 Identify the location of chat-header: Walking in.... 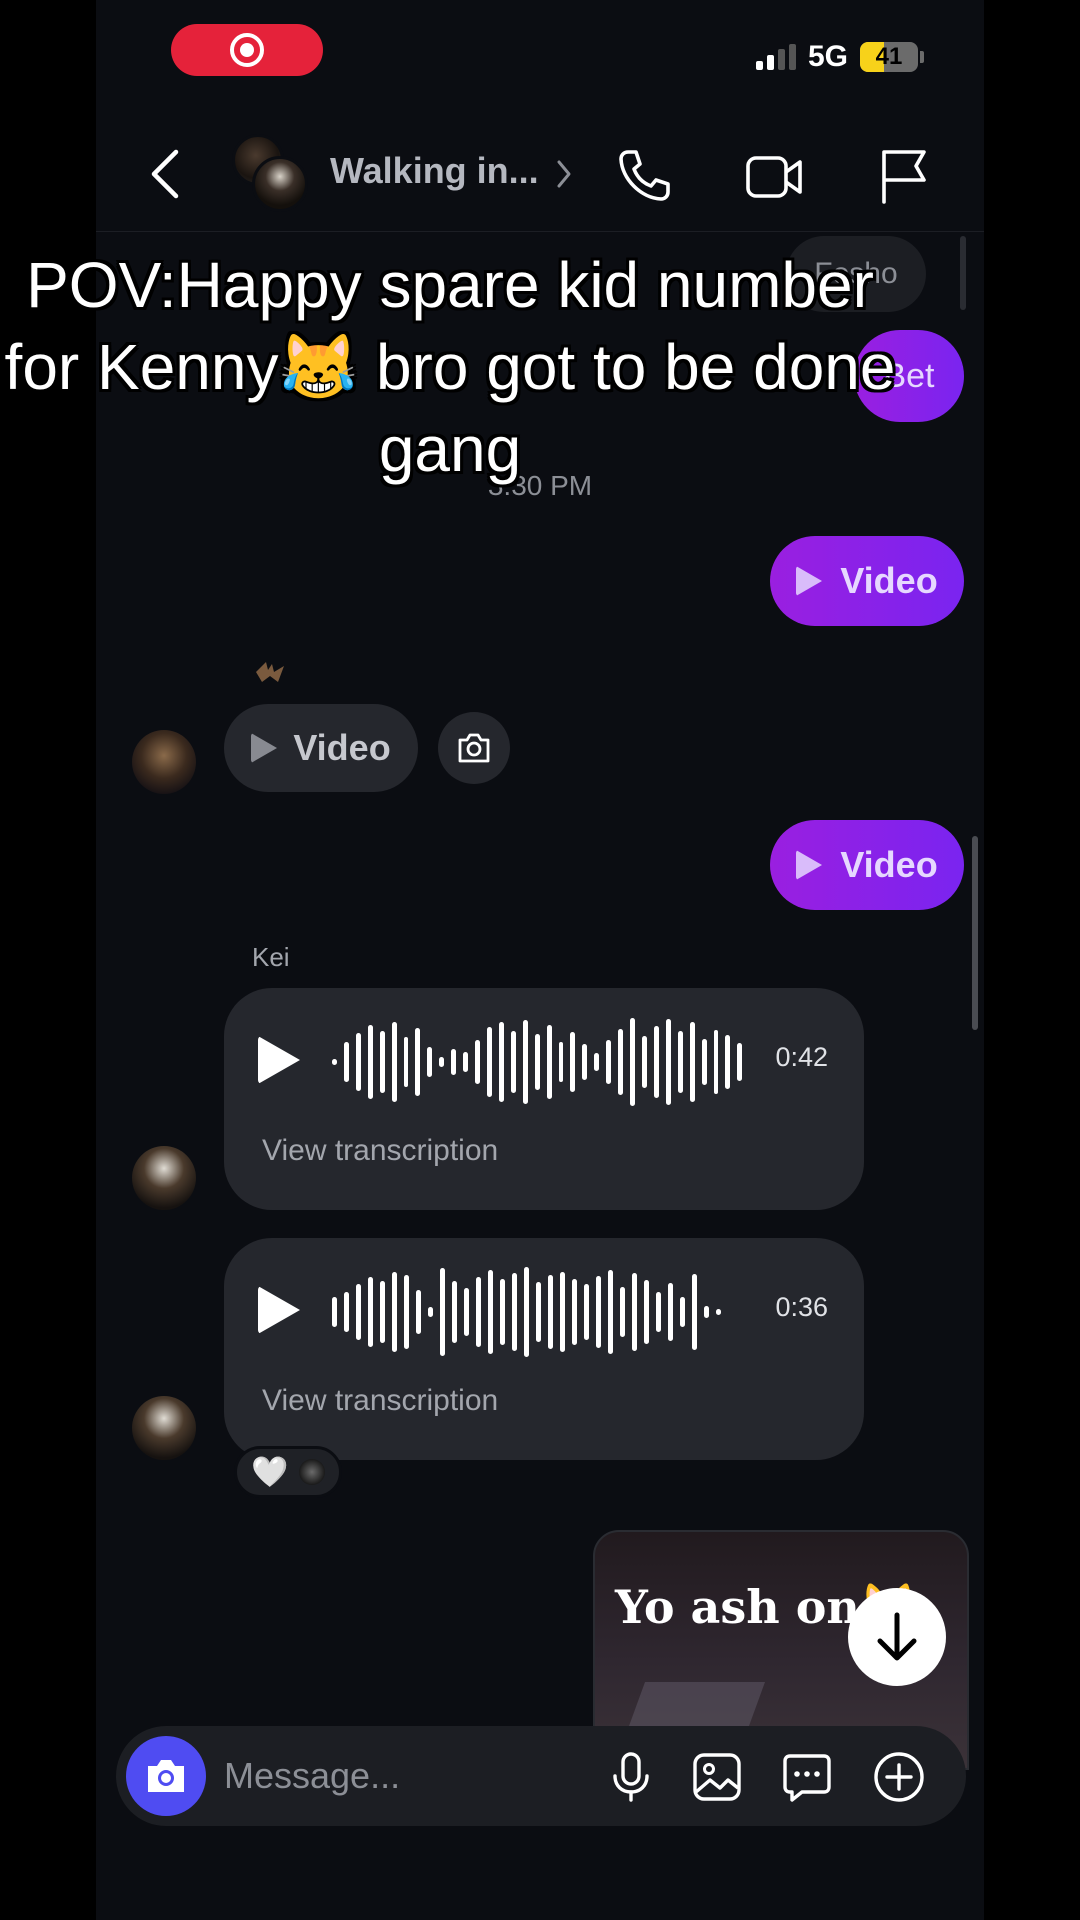
(540, 176).